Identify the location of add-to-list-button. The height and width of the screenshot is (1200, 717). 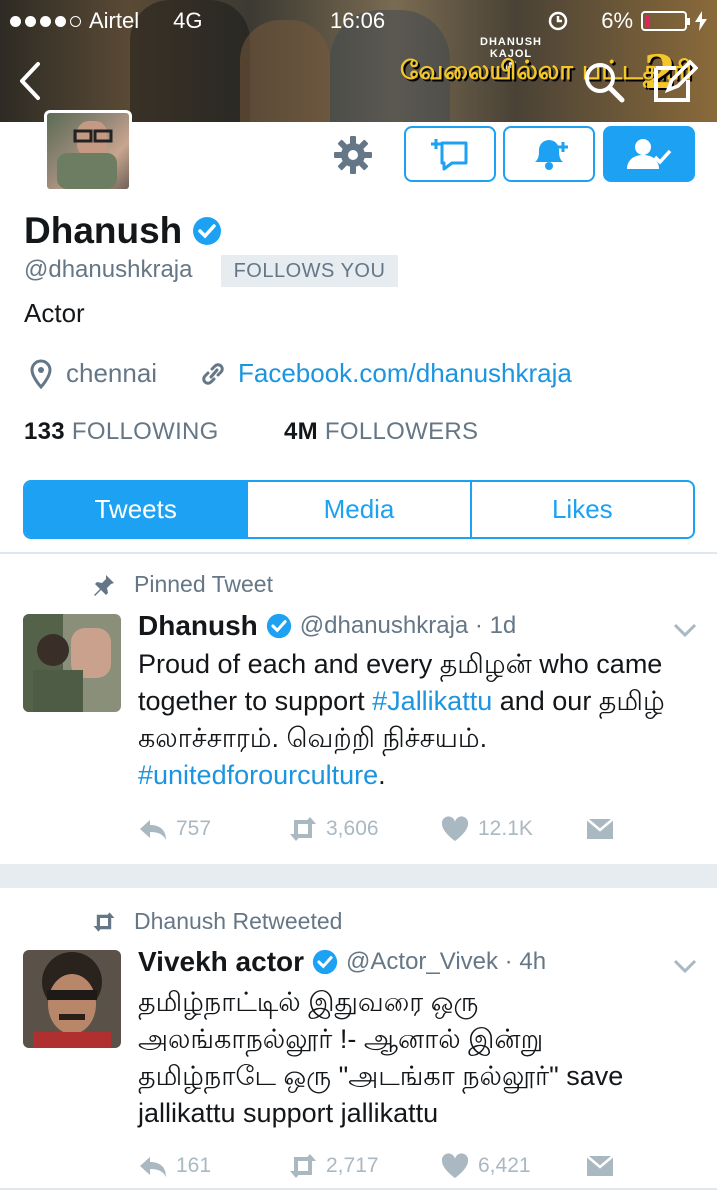
(450, 154).